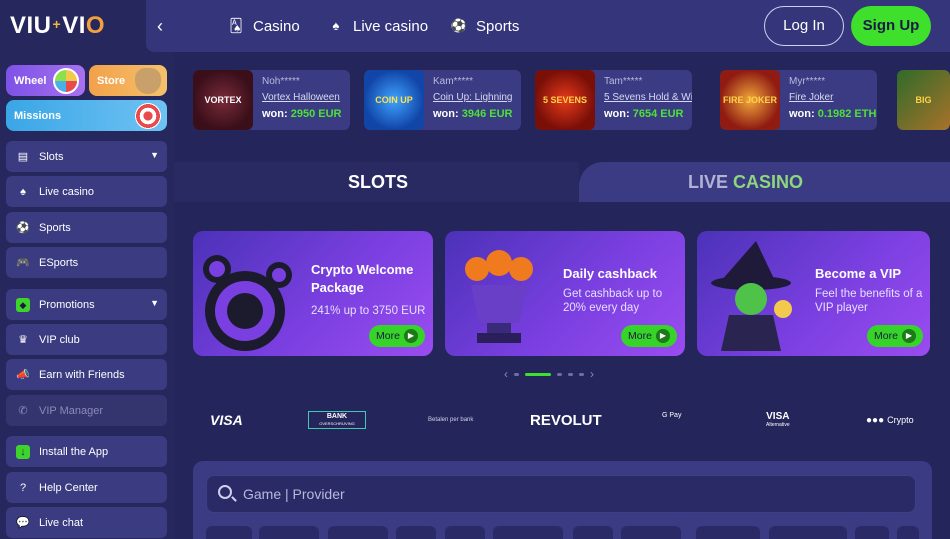 The image size is (950, 539). Describe the element at coordinates (86, 115) in the screenshot. I see `missions-promo: Missions` at that location.